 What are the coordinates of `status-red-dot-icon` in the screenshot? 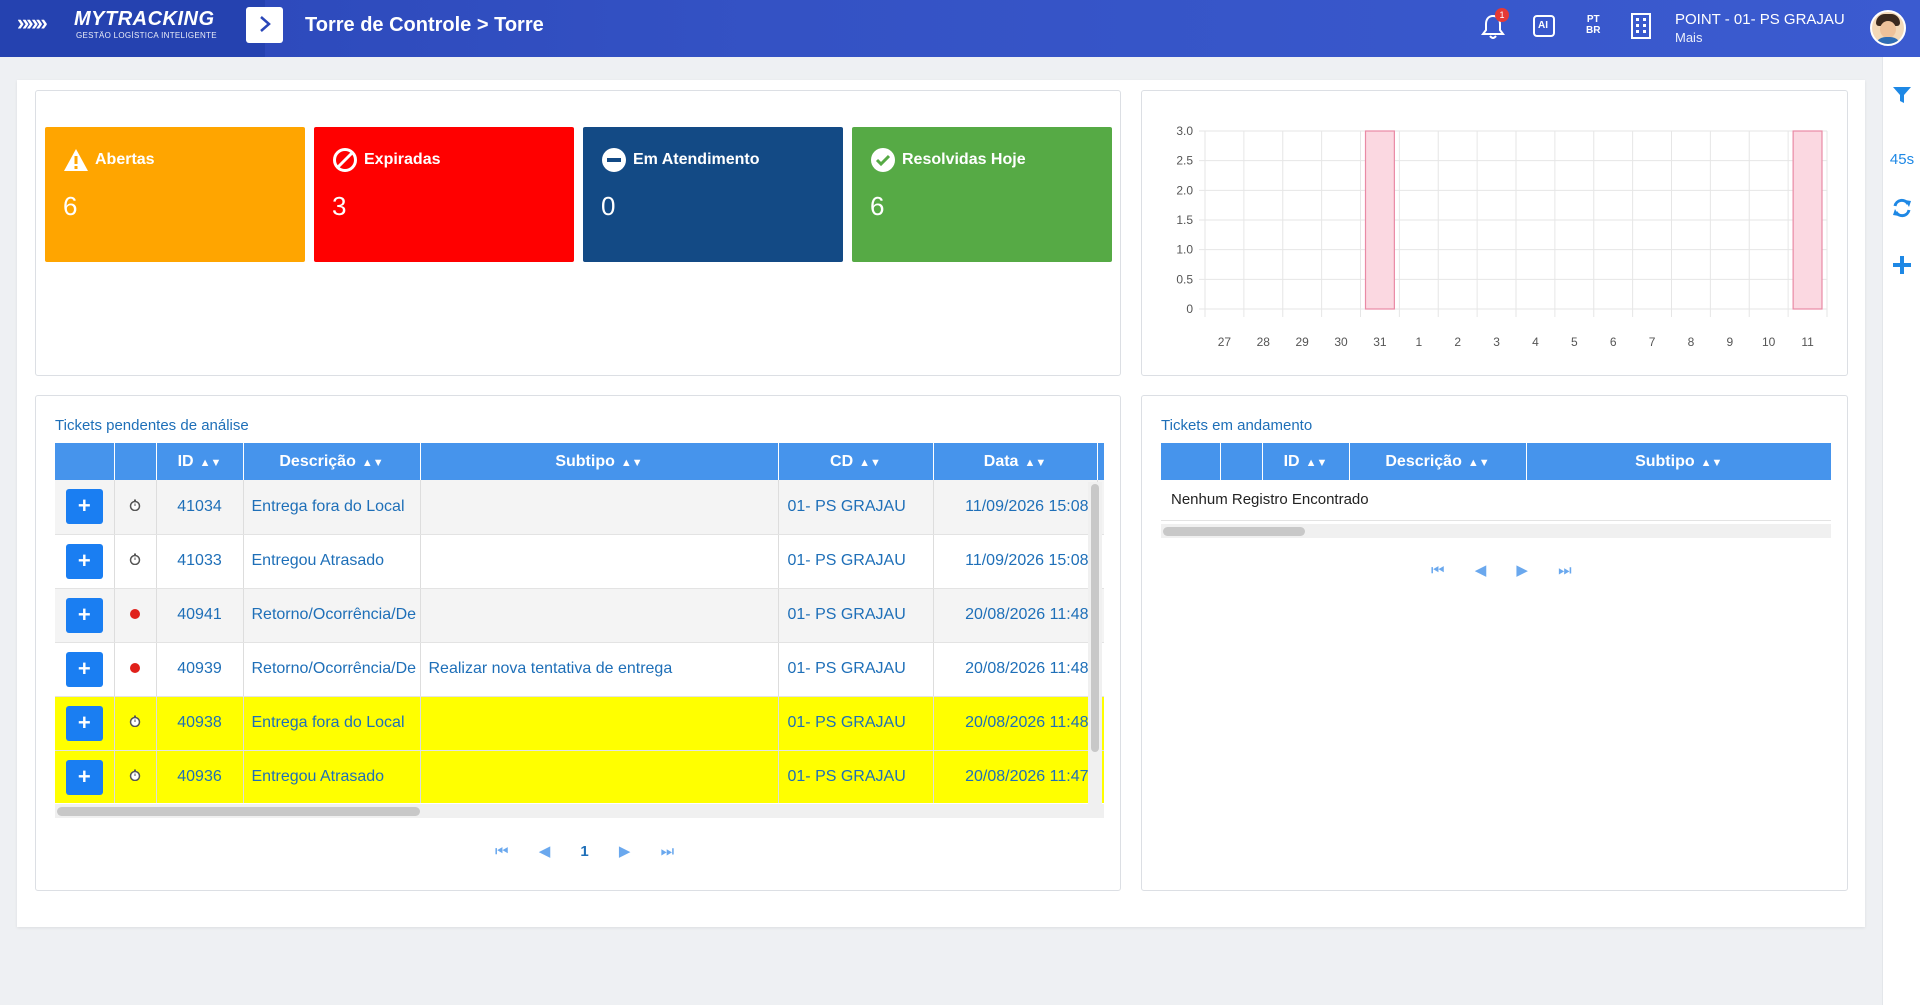 It's located at (135, 668).